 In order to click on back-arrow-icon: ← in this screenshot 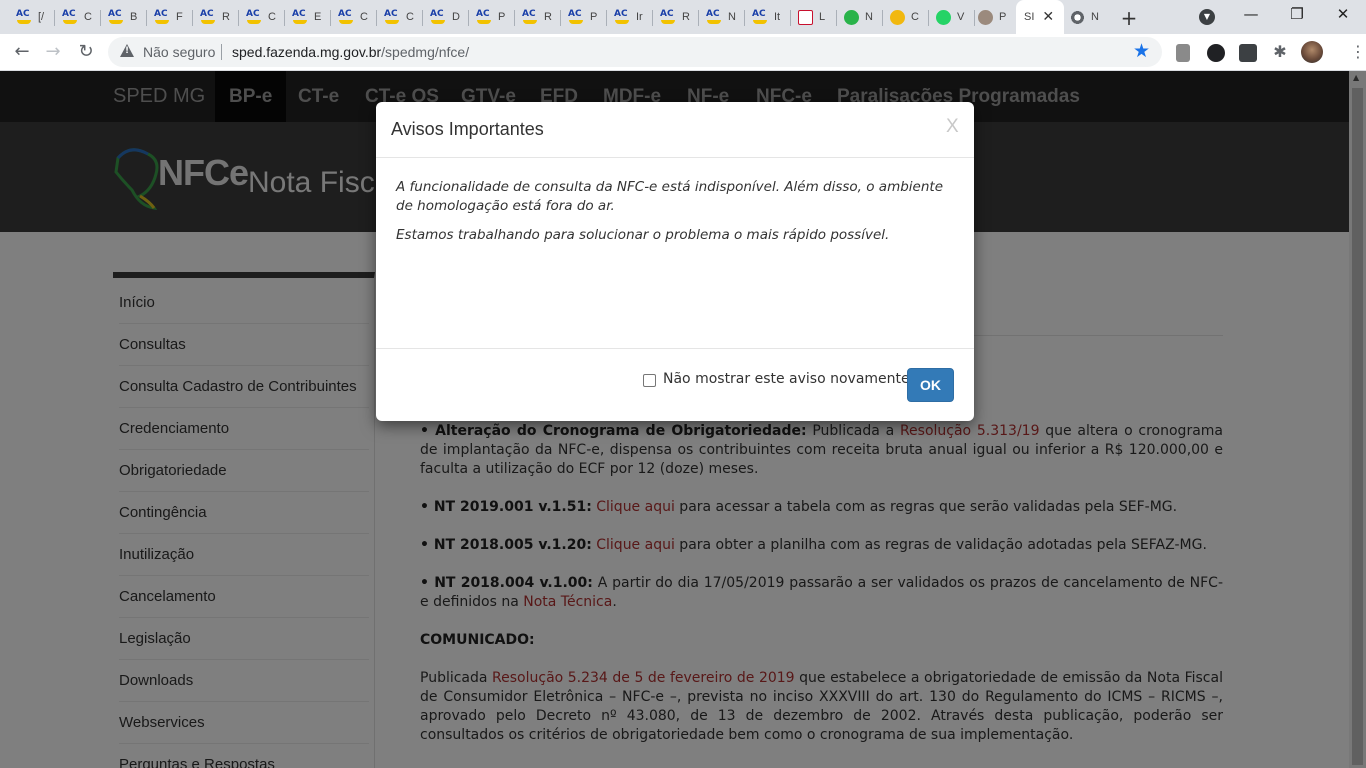, I will do `click(22, 52)`.